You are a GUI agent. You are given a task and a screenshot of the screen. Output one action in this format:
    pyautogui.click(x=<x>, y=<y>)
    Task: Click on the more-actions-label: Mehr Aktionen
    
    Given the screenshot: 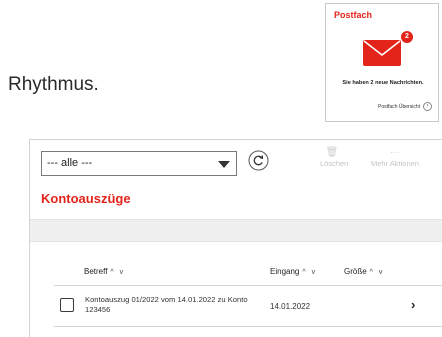 What is the action you would take?
    pyautogui.click(x=395, y=163)
    